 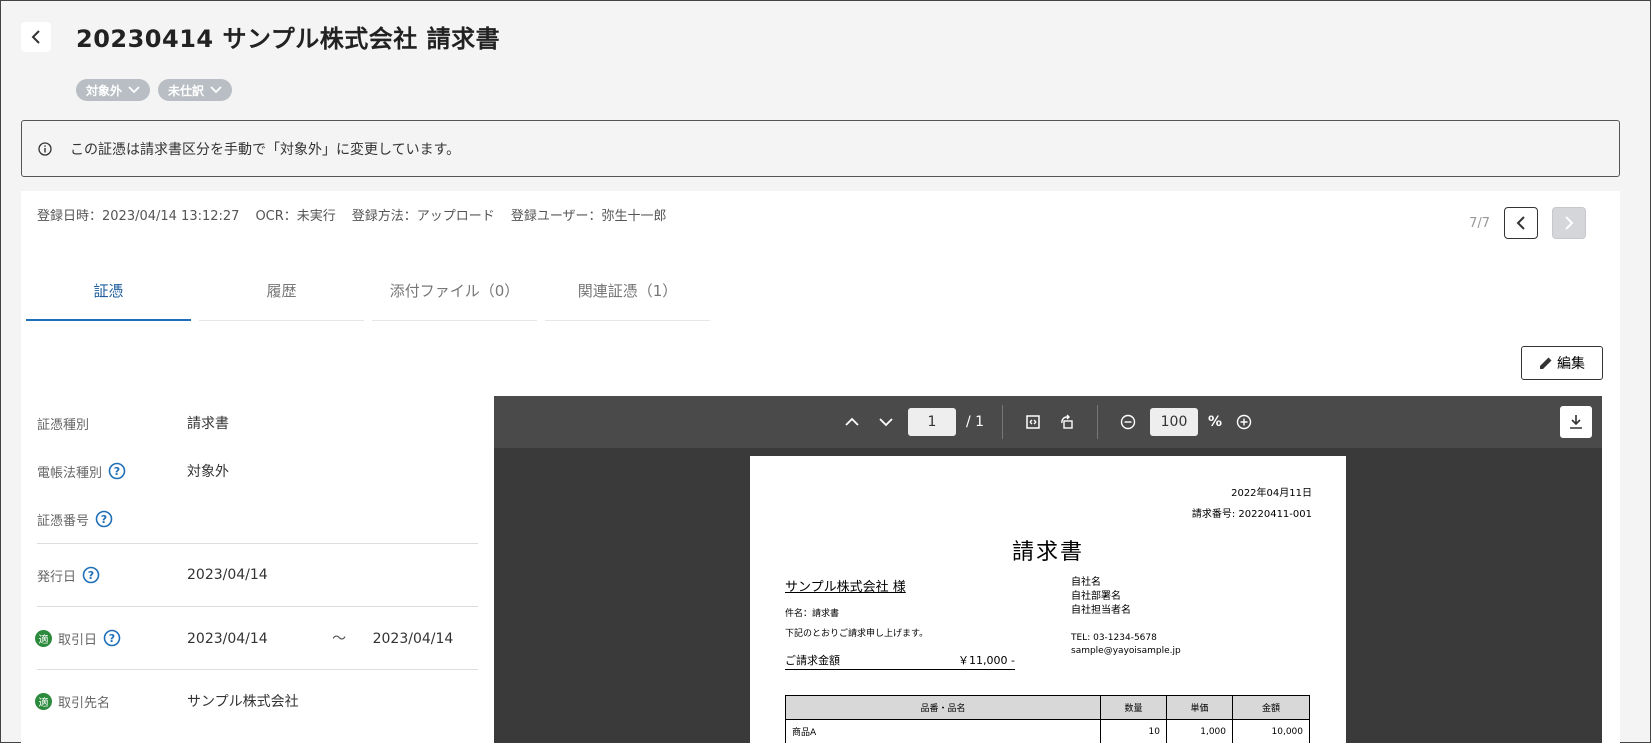 I want to click on table-row: 商品A 10 1,000 10,000, so click(x=1047, y=731).